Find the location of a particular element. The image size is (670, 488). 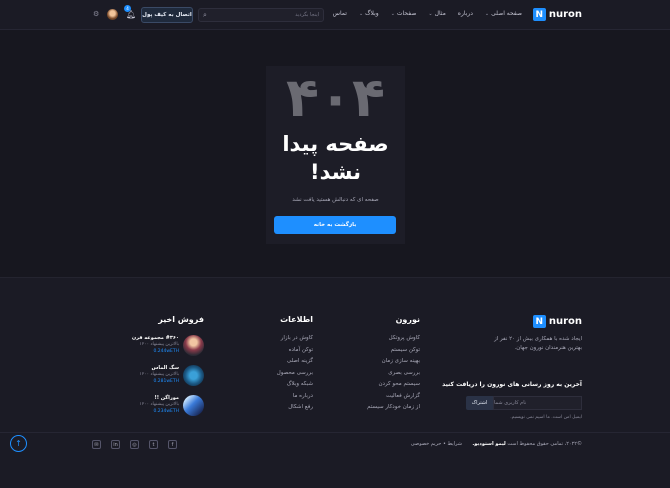

nav-label: درباره is located at coordinates (465, 13).